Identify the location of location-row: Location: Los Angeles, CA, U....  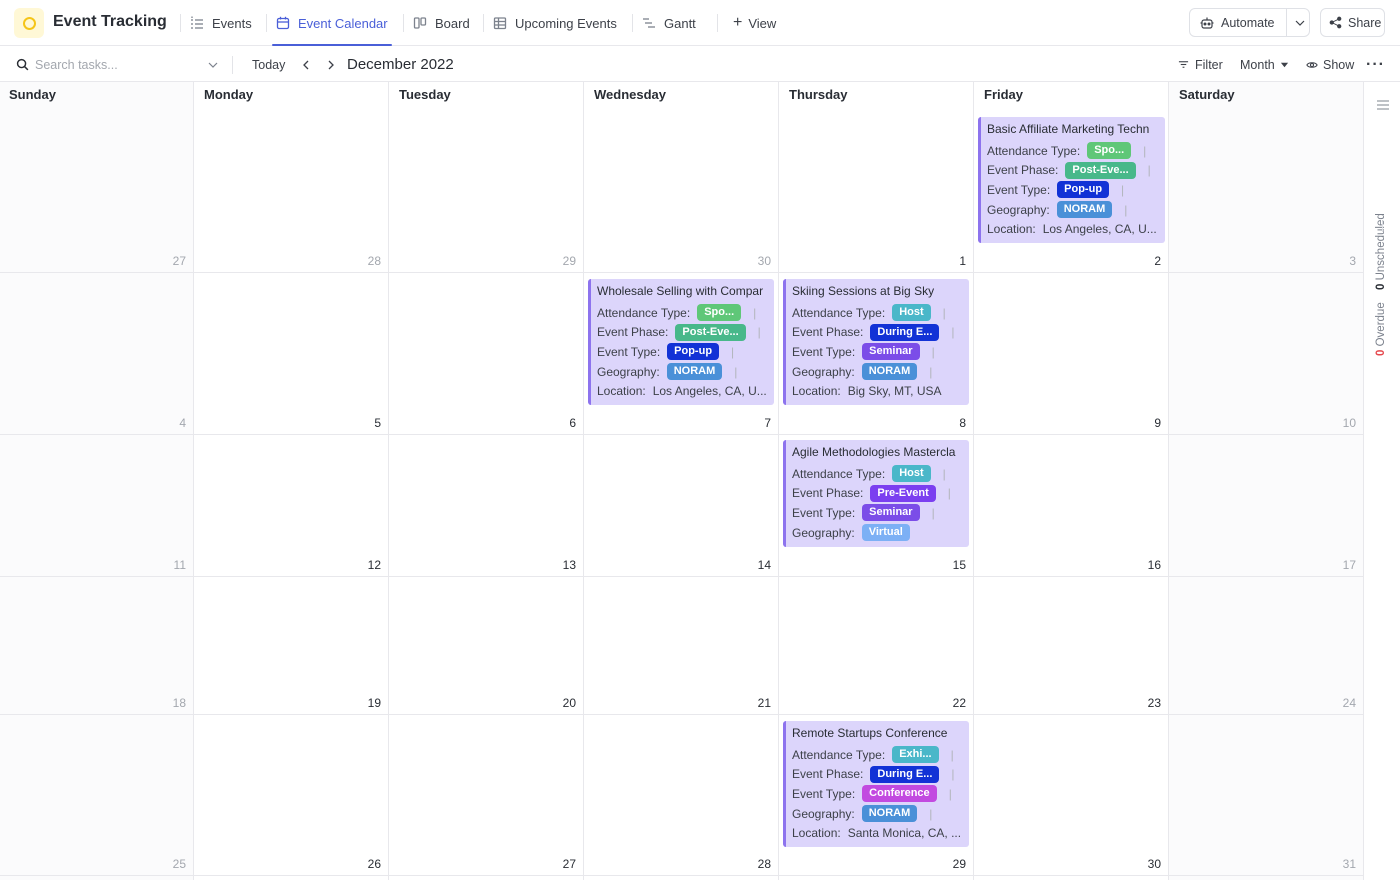
(1076, 229).